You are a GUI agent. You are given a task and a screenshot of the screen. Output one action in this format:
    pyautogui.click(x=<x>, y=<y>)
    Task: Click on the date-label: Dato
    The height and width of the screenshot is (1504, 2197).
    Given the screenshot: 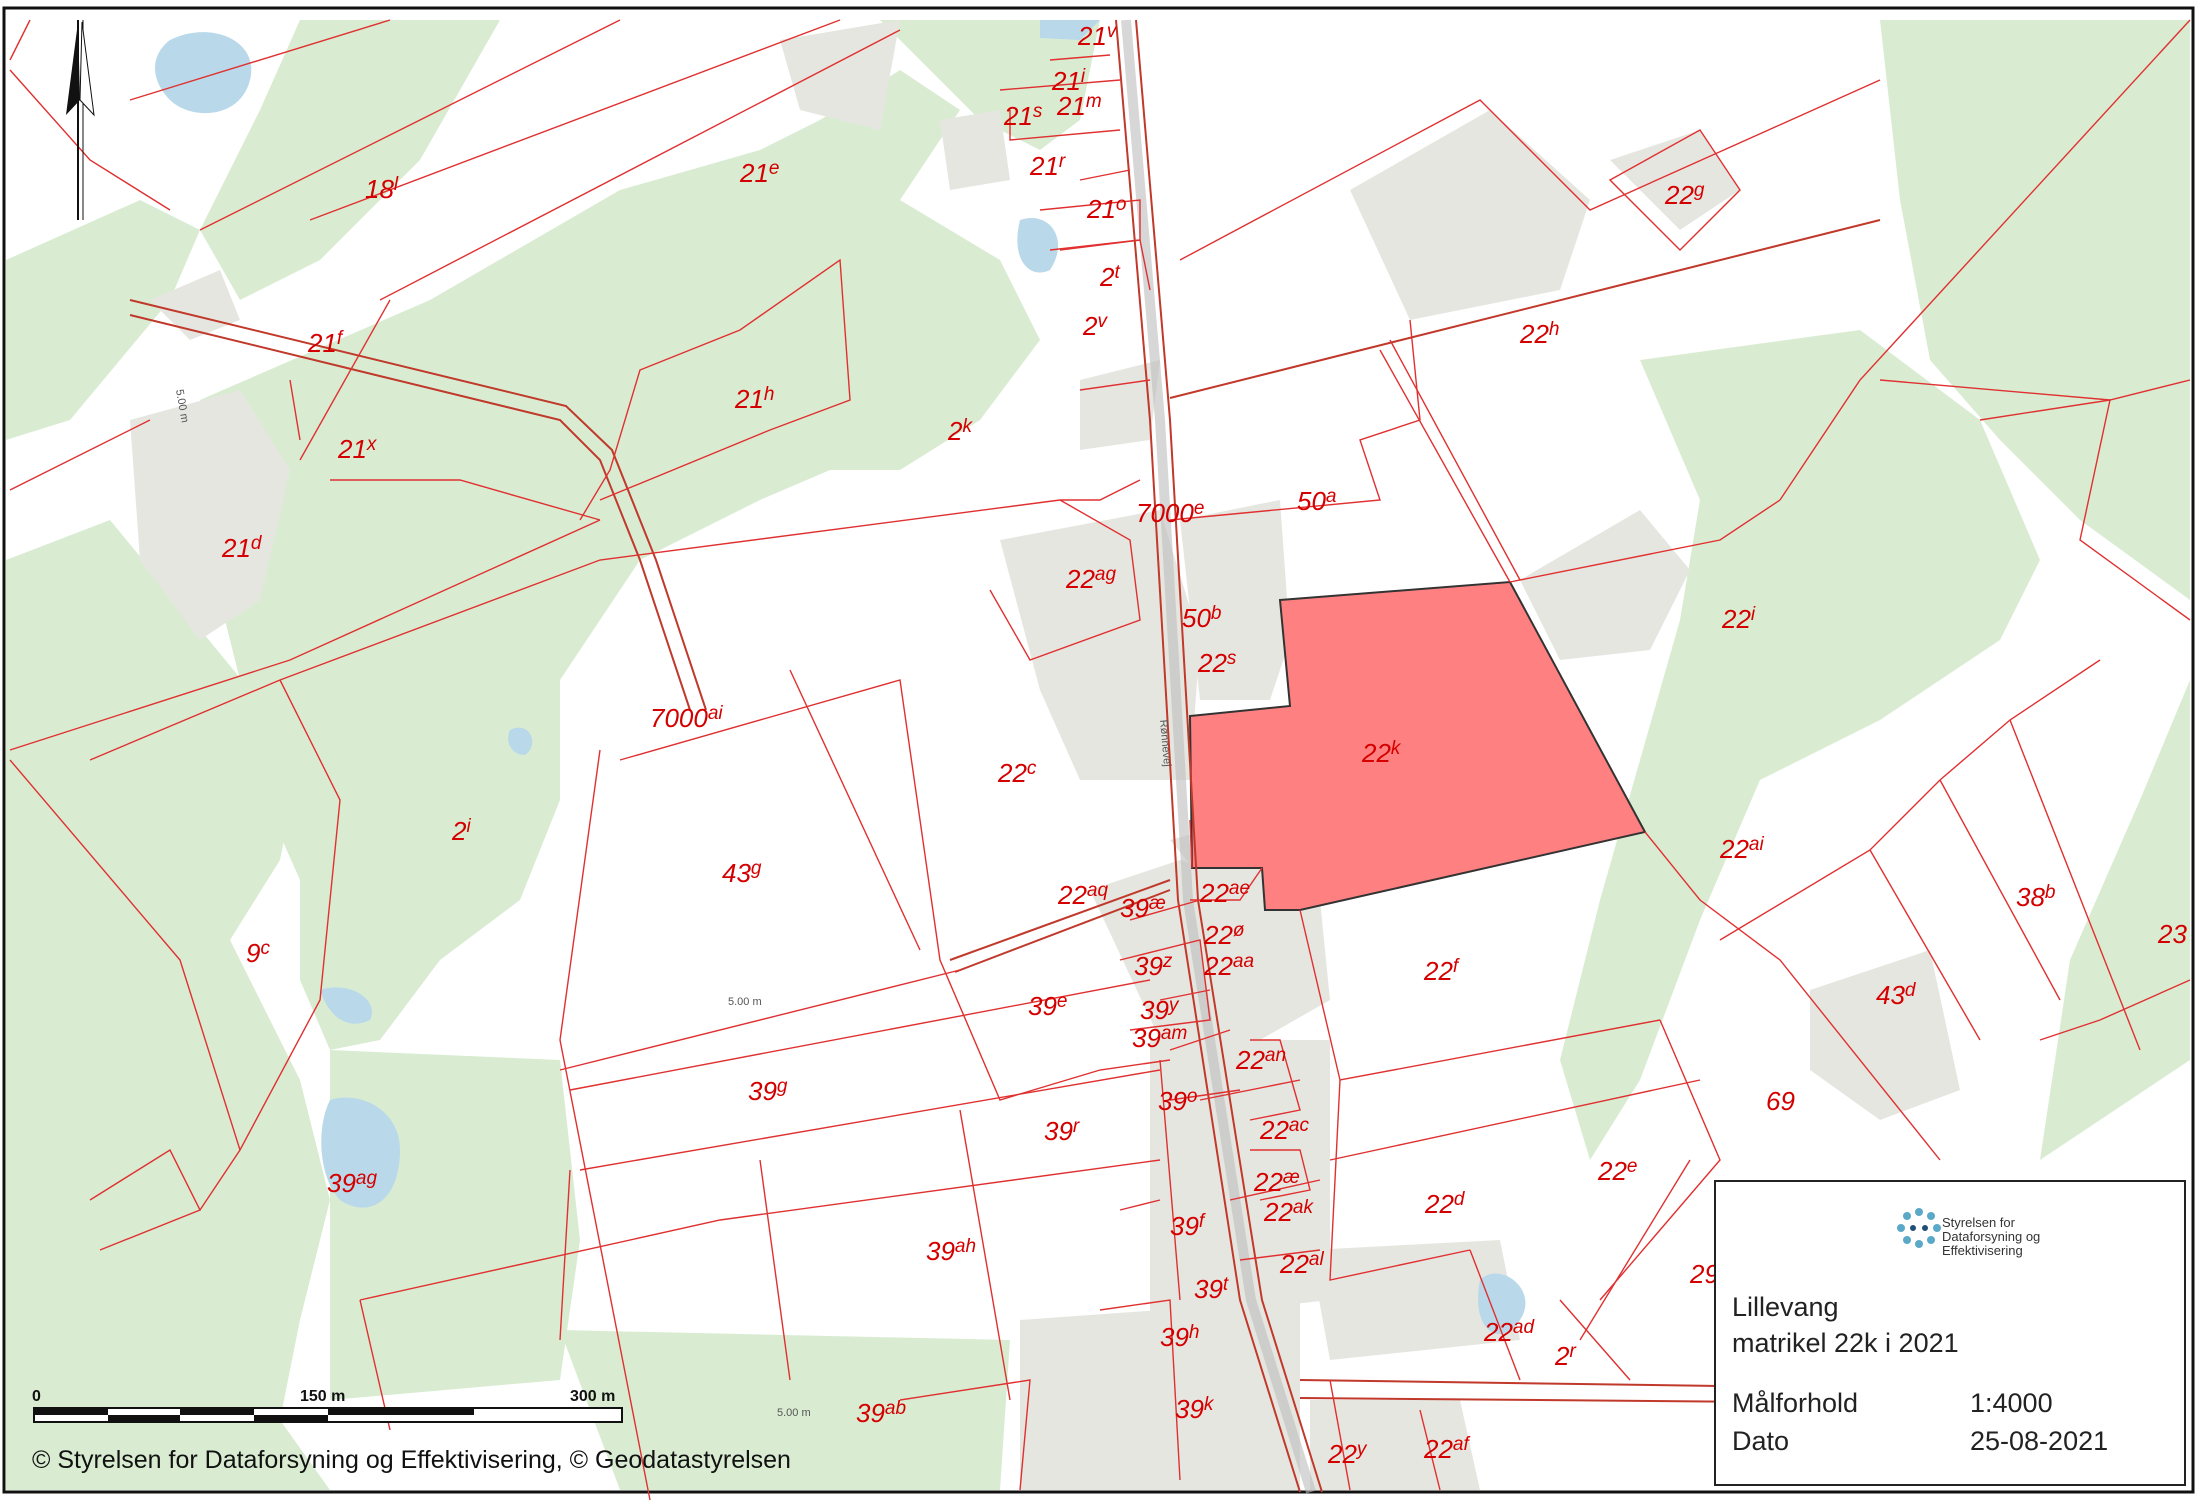 What is the action you would take?
    pyautogui.click(x=1761, y=1441)
    